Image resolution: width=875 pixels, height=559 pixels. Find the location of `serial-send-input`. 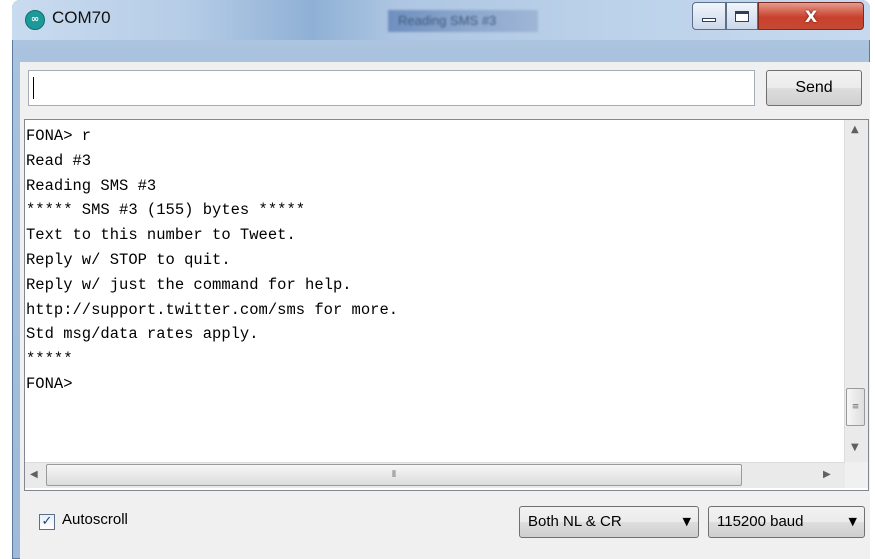

serial-send-input is located at coordinates (391, 88).